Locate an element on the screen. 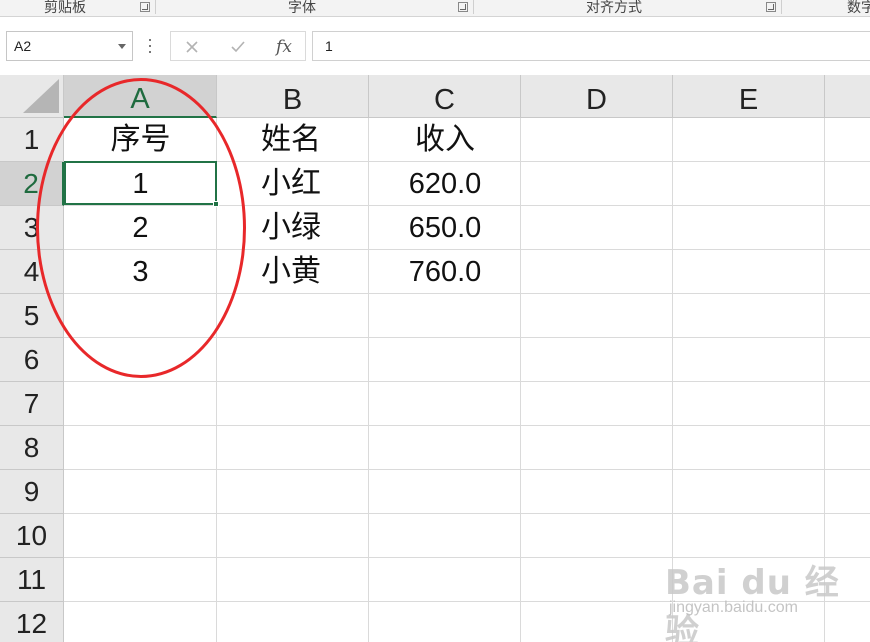 The image size is (870, 642). row-header-4: 4 is located at coordinates (32, 272).